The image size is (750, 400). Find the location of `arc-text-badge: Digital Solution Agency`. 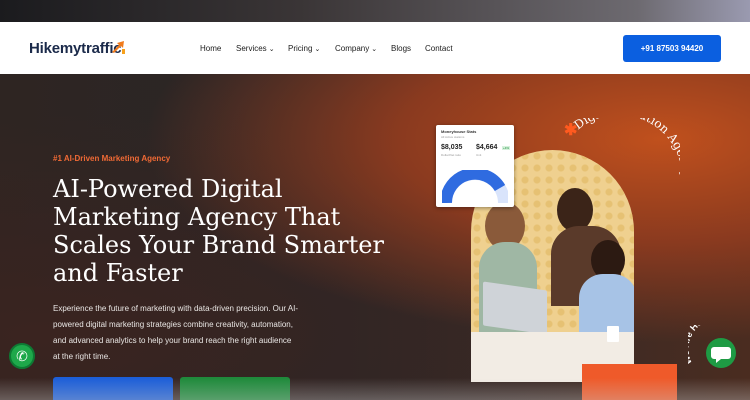

arc-text-badge: Digital Solution Agency is located at coordinates (625, 148).